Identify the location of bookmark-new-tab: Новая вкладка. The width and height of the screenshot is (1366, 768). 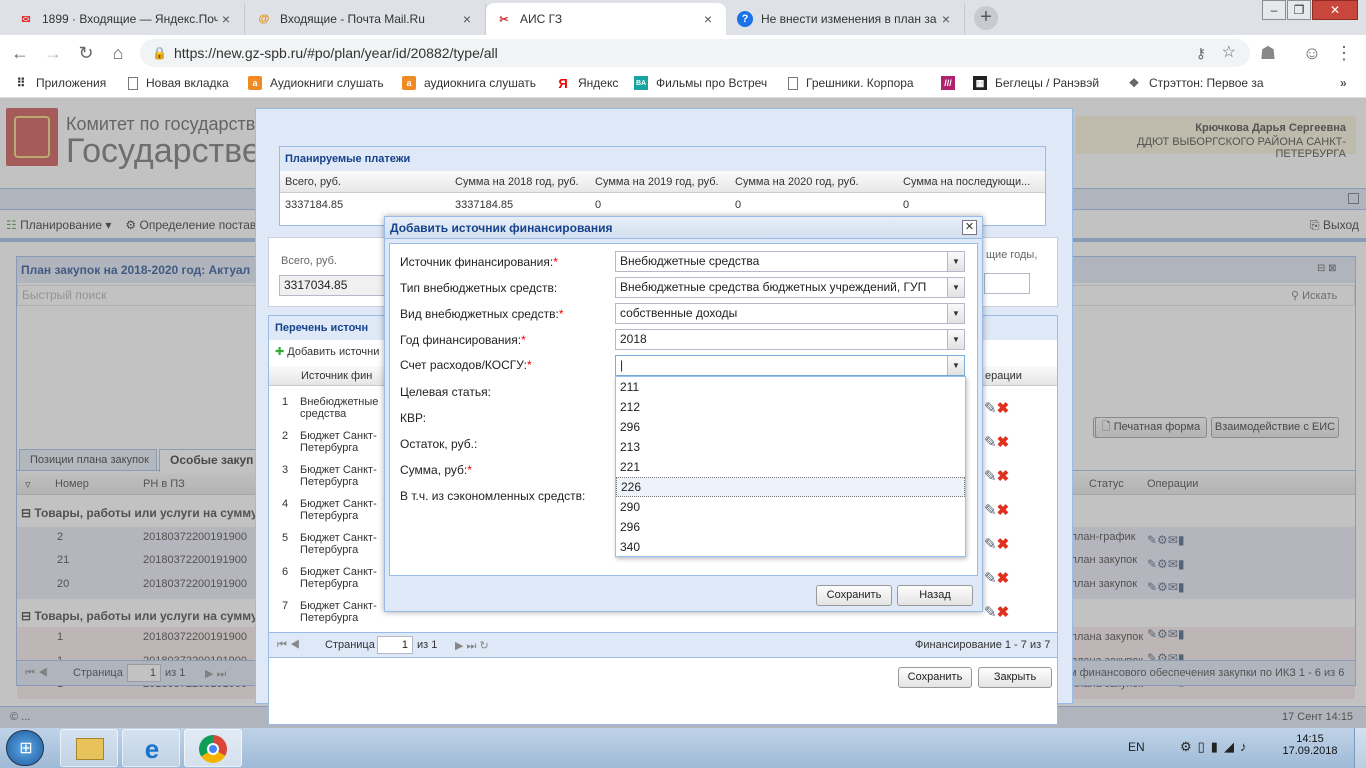
(185, 83).